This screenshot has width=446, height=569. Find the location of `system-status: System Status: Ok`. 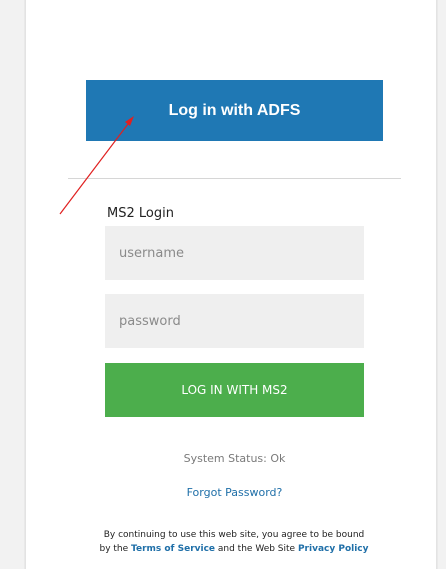

system-status: System Status: Ok is located at coordinates (234, 458).